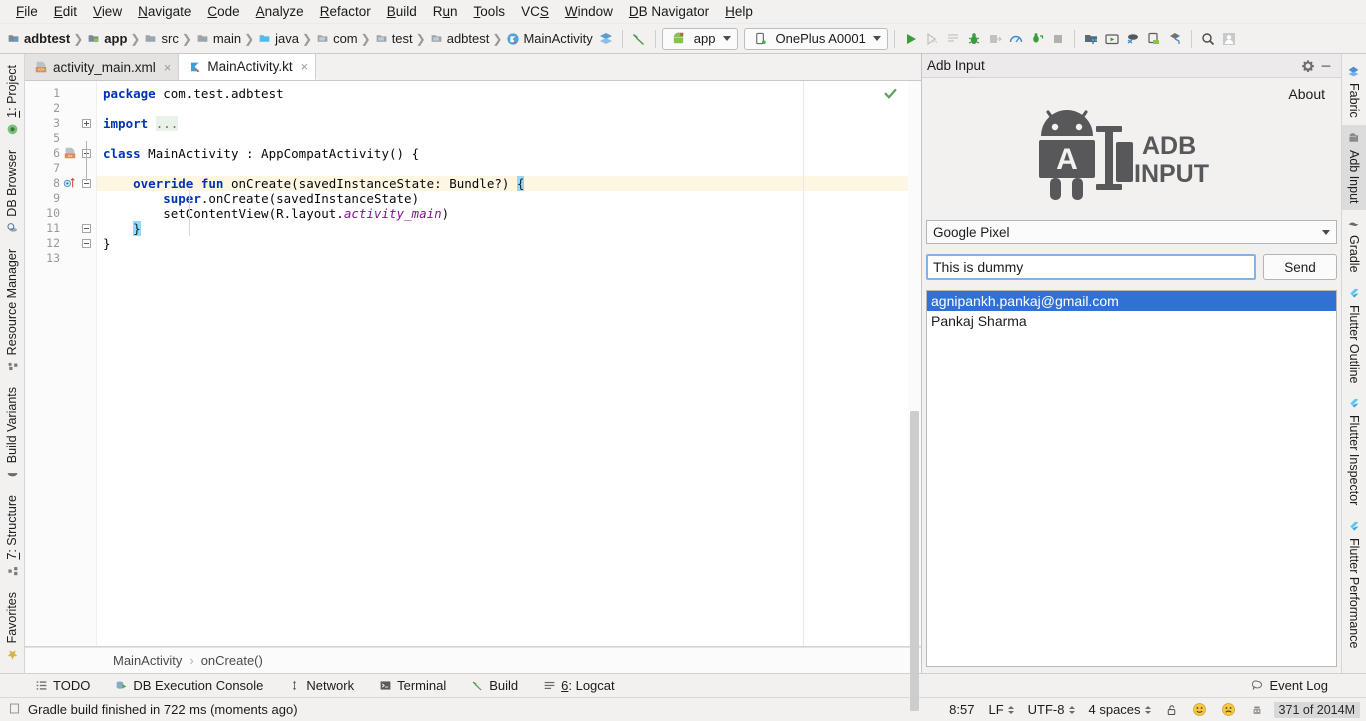 This screenshot has height=721, width=1366. What do you see at coordinates (1208, 39) in the screenshot?
I see `search-icon` at bounding box center [1208, 39].